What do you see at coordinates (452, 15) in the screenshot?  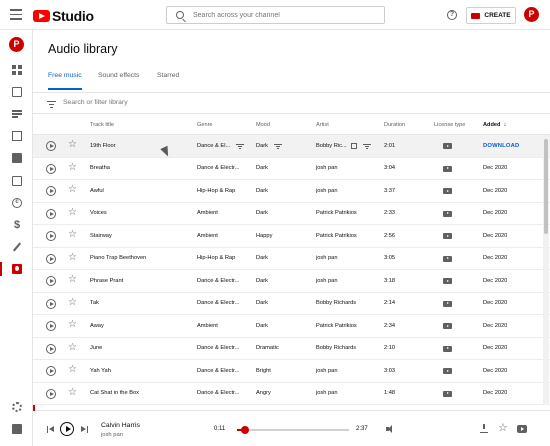 I see `help-icon: ?` at bounding box center [452, 15].